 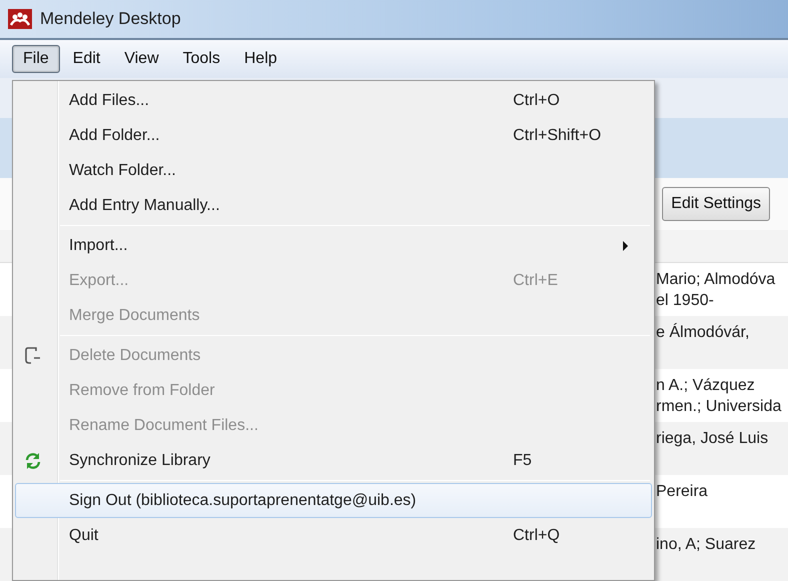 I want to click on shortcut-label: Ctrl+O, so click(x=536, y=100).